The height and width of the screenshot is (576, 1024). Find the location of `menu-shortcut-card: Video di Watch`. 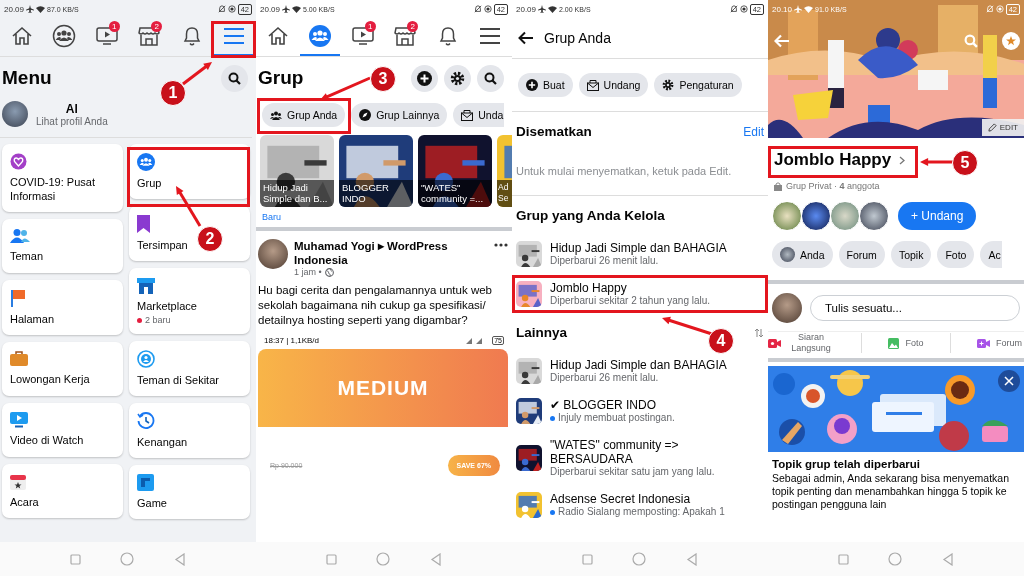

menu-shortcut-card: Video di Watch is located at coordinates (62, 430).